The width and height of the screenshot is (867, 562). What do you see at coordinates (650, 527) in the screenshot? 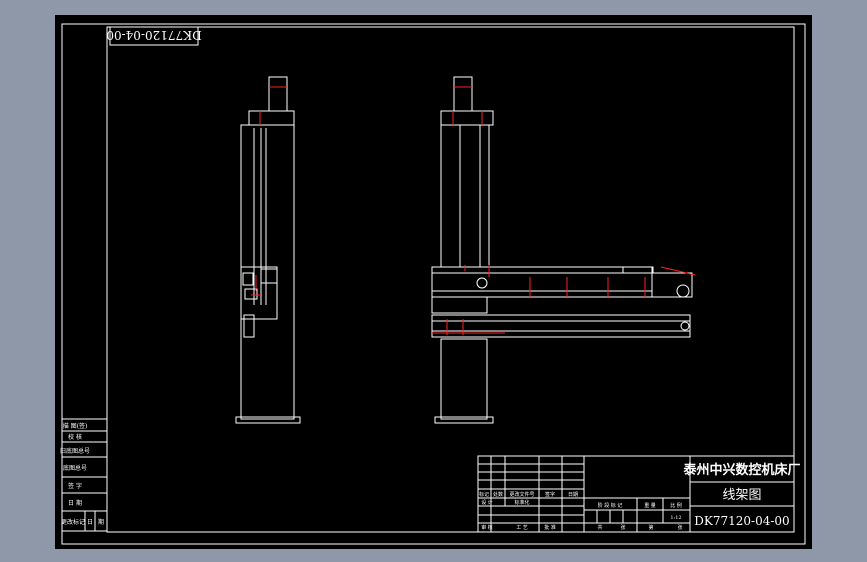
I see `tb-page: 第` at bounding box center [650, 527].